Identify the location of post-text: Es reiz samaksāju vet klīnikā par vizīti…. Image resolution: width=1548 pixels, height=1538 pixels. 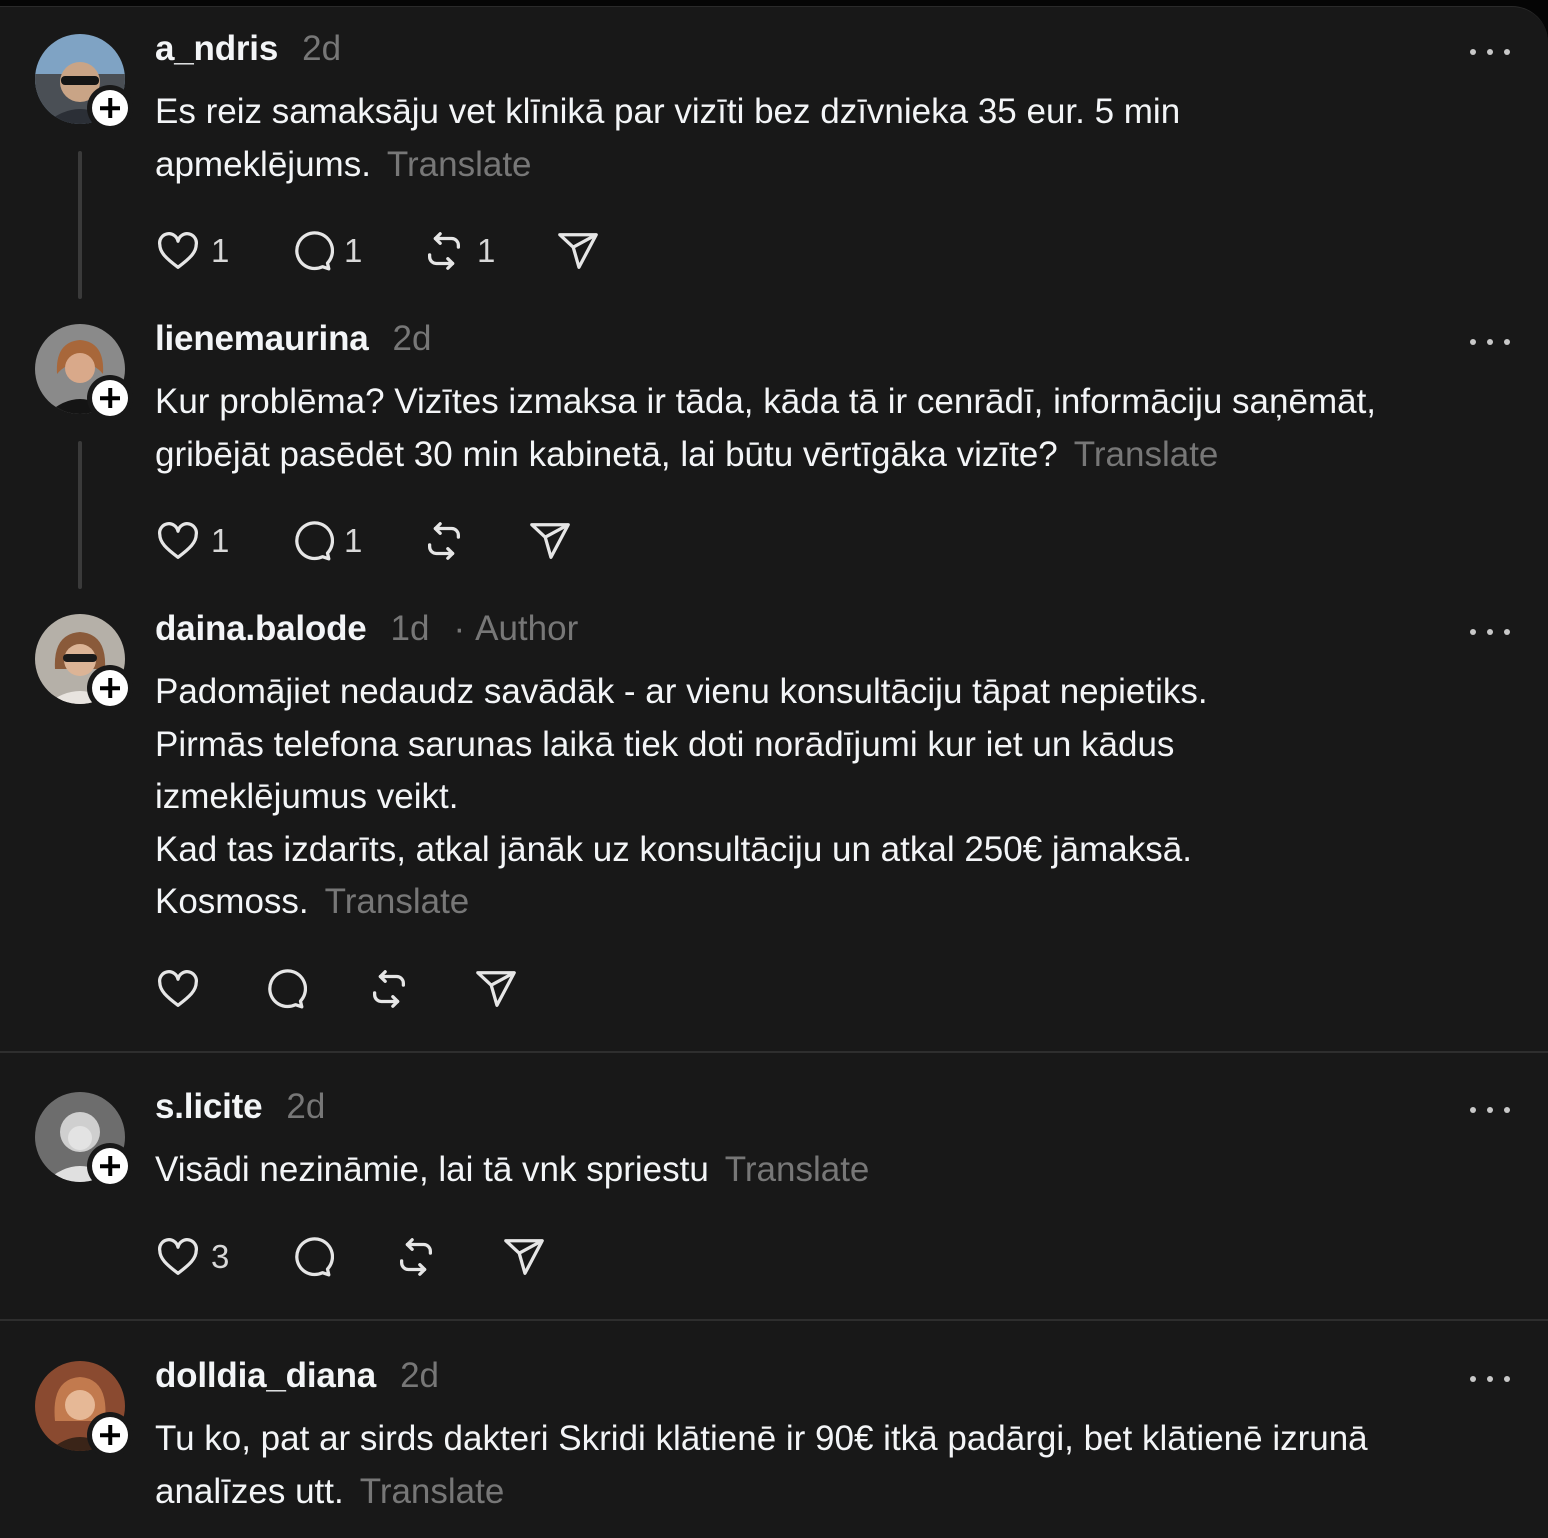
(825, 138).